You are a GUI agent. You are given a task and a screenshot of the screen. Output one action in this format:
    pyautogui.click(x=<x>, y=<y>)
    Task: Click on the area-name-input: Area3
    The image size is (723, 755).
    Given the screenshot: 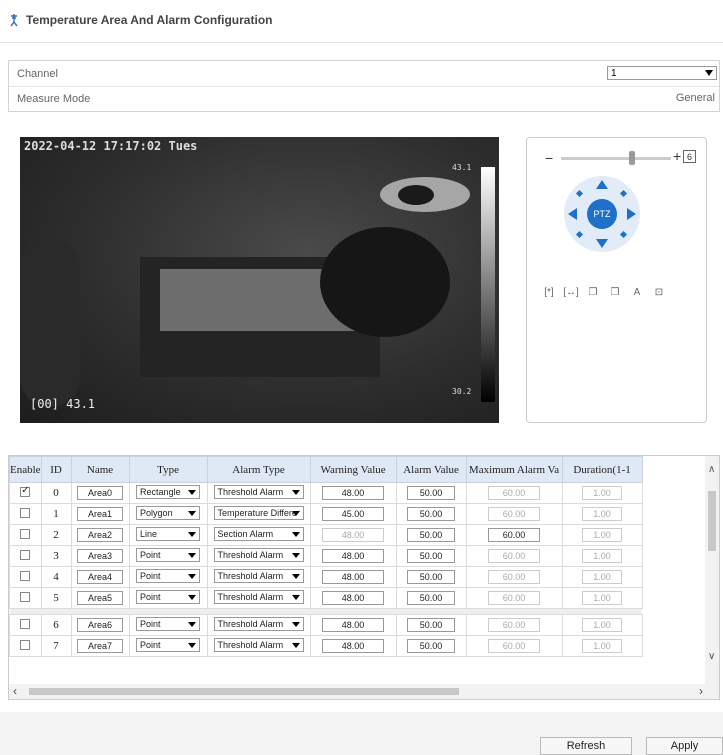 What is the action you would take?
    pyautogui.click(x=100, y=556)
    